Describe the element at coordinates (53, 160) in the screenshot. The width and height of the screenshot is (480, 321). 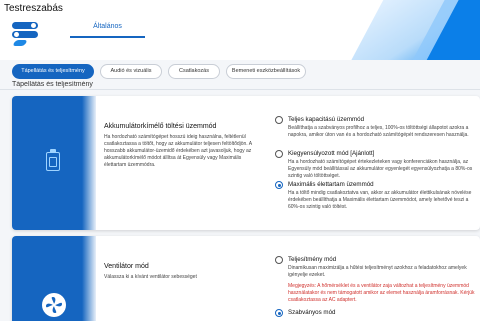
I see `battery-icon` at that location.